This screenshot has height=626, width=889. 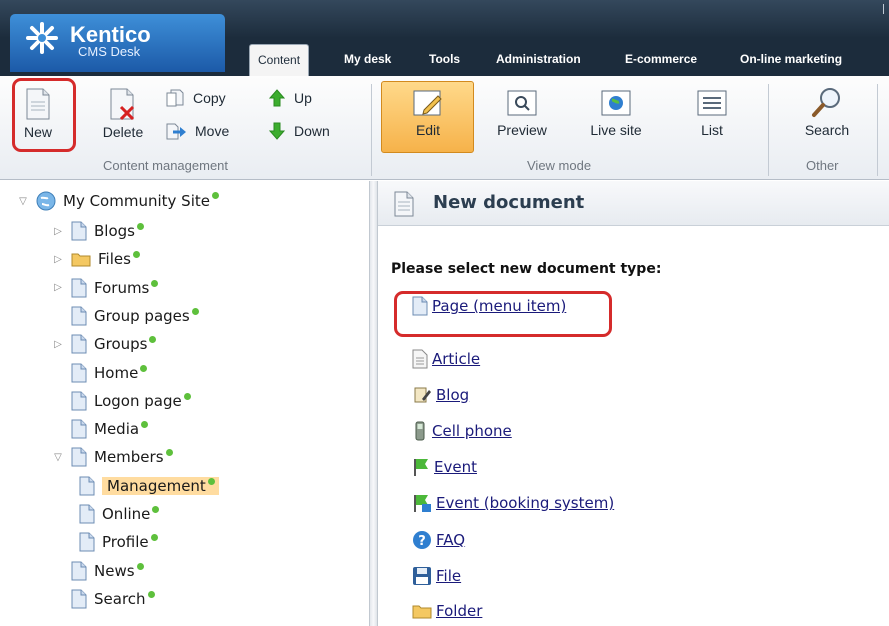 I want to click on doc-type-item: Blog, so click(x=440, y=395).